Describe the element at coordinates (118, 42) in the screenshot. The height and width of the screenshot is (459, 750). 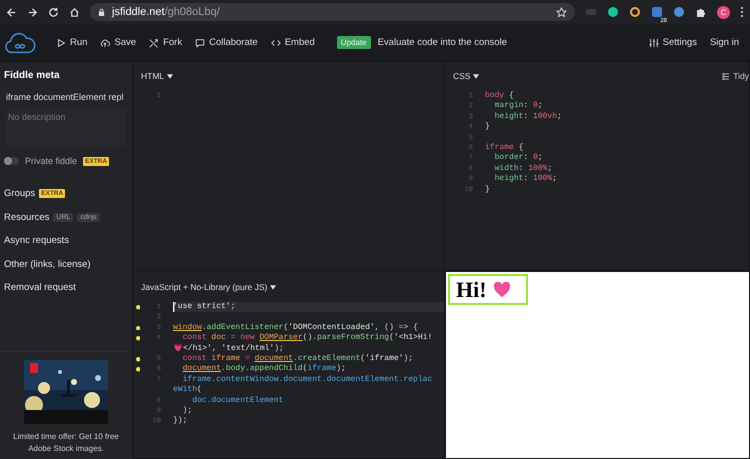
I see `toolbar-button: Save` at that location.